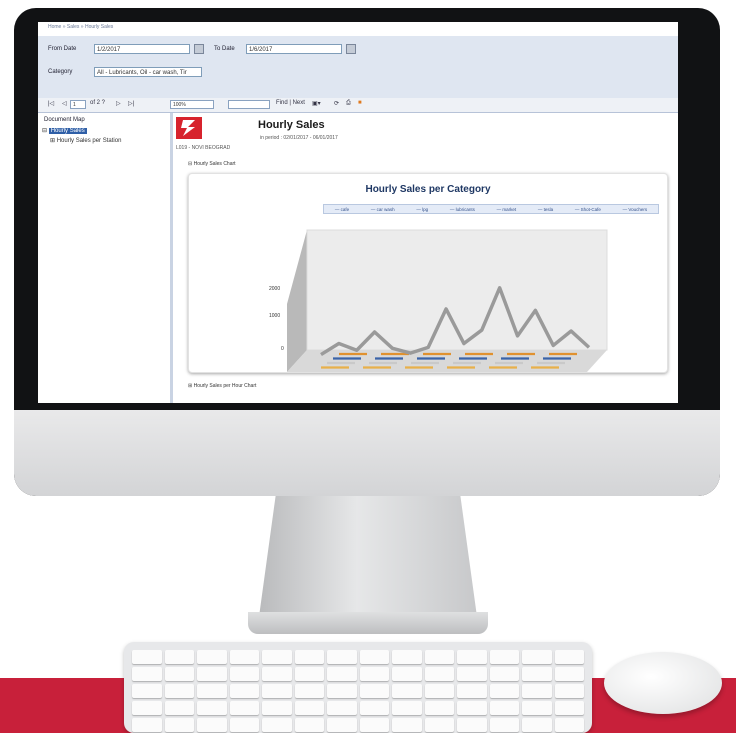  What do you see at coordinates (52, 141) in the screenshot?
I see `expand-icon: ⊞` at bounding box center [52, 141].